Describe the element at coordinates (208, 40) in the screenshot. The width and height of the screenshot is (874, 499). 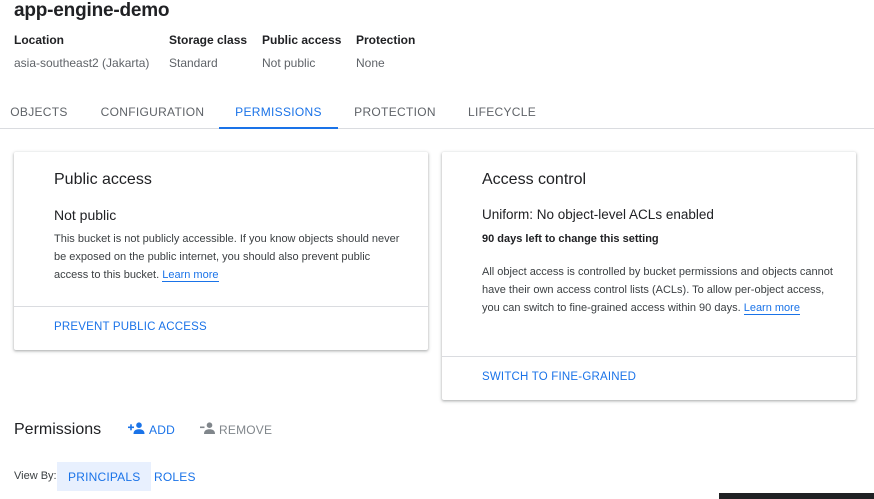
I see `meta-label: Storage class` at that location.